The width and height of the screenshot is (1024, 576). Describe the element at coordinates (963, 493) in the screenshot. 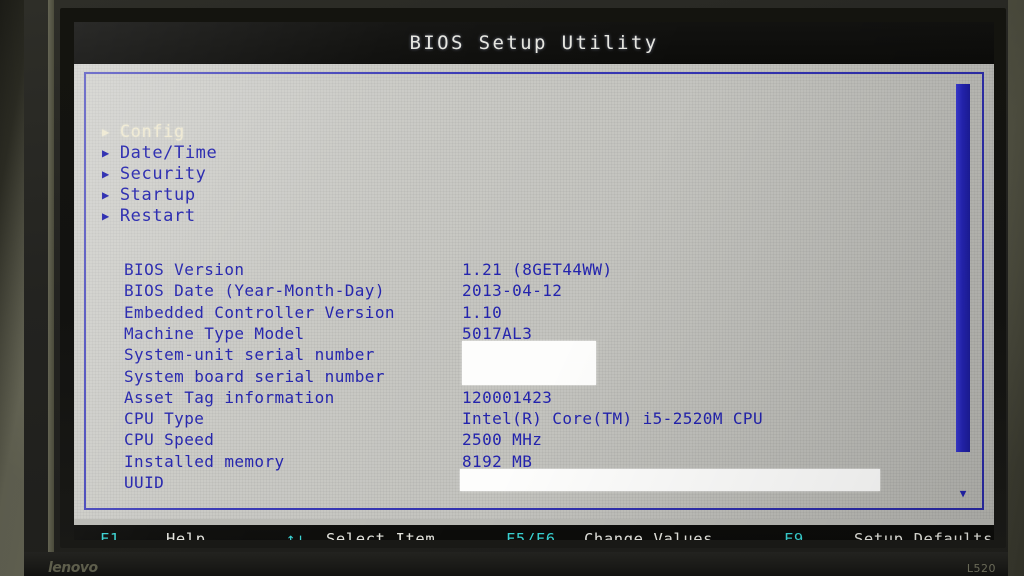

I see `scroll-down-arrow-icon: ▼` at that location.